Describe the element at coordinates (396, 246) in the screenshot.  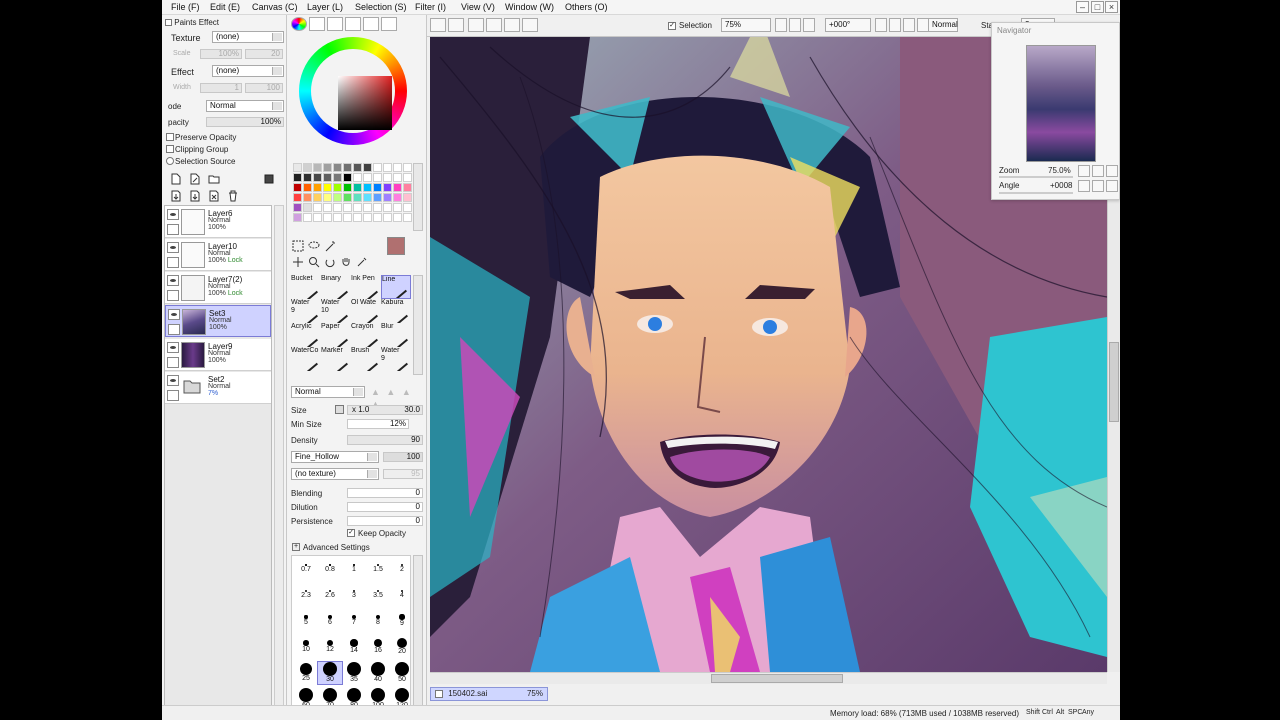
I see `primary-color-swatch` at that location.